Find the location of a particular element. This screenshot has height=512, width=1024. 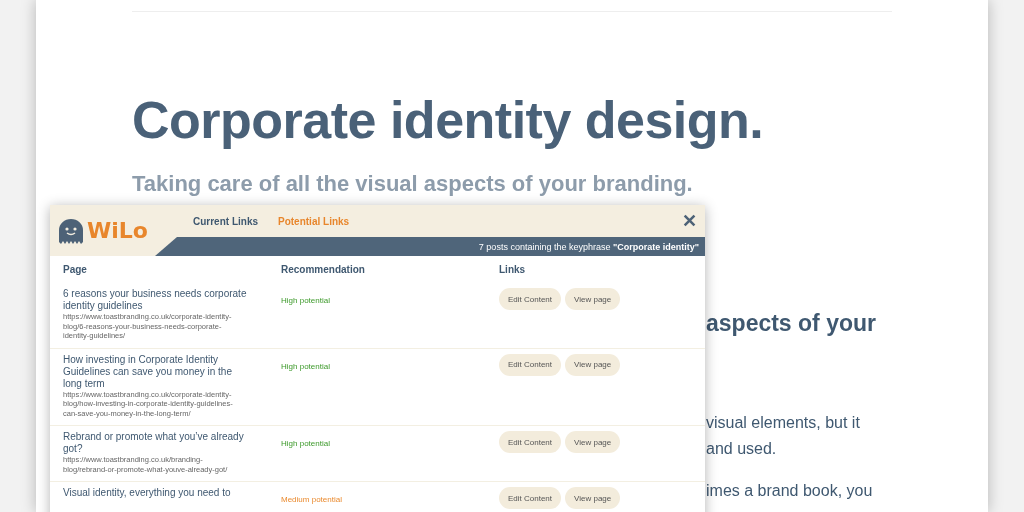

page-subheading: Taking care of all the visual aspects of your branding. is located at coordinates (413, 184).